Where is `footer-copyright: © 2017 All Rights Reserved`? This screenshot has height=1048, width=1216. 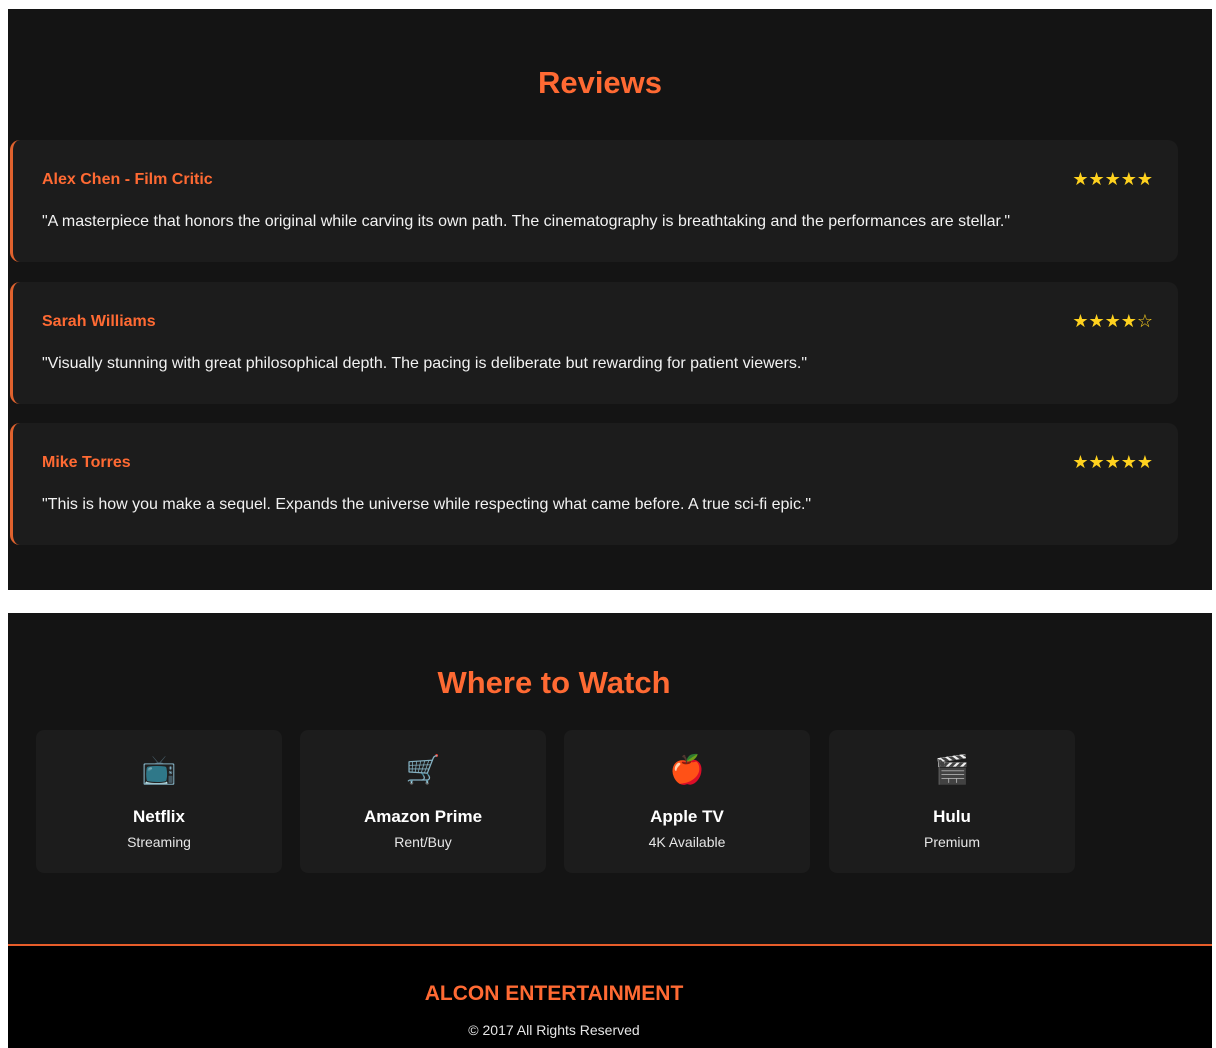
footer-copyright: © 2017 All Rights Reserved is located at coordinates (554, 1030).